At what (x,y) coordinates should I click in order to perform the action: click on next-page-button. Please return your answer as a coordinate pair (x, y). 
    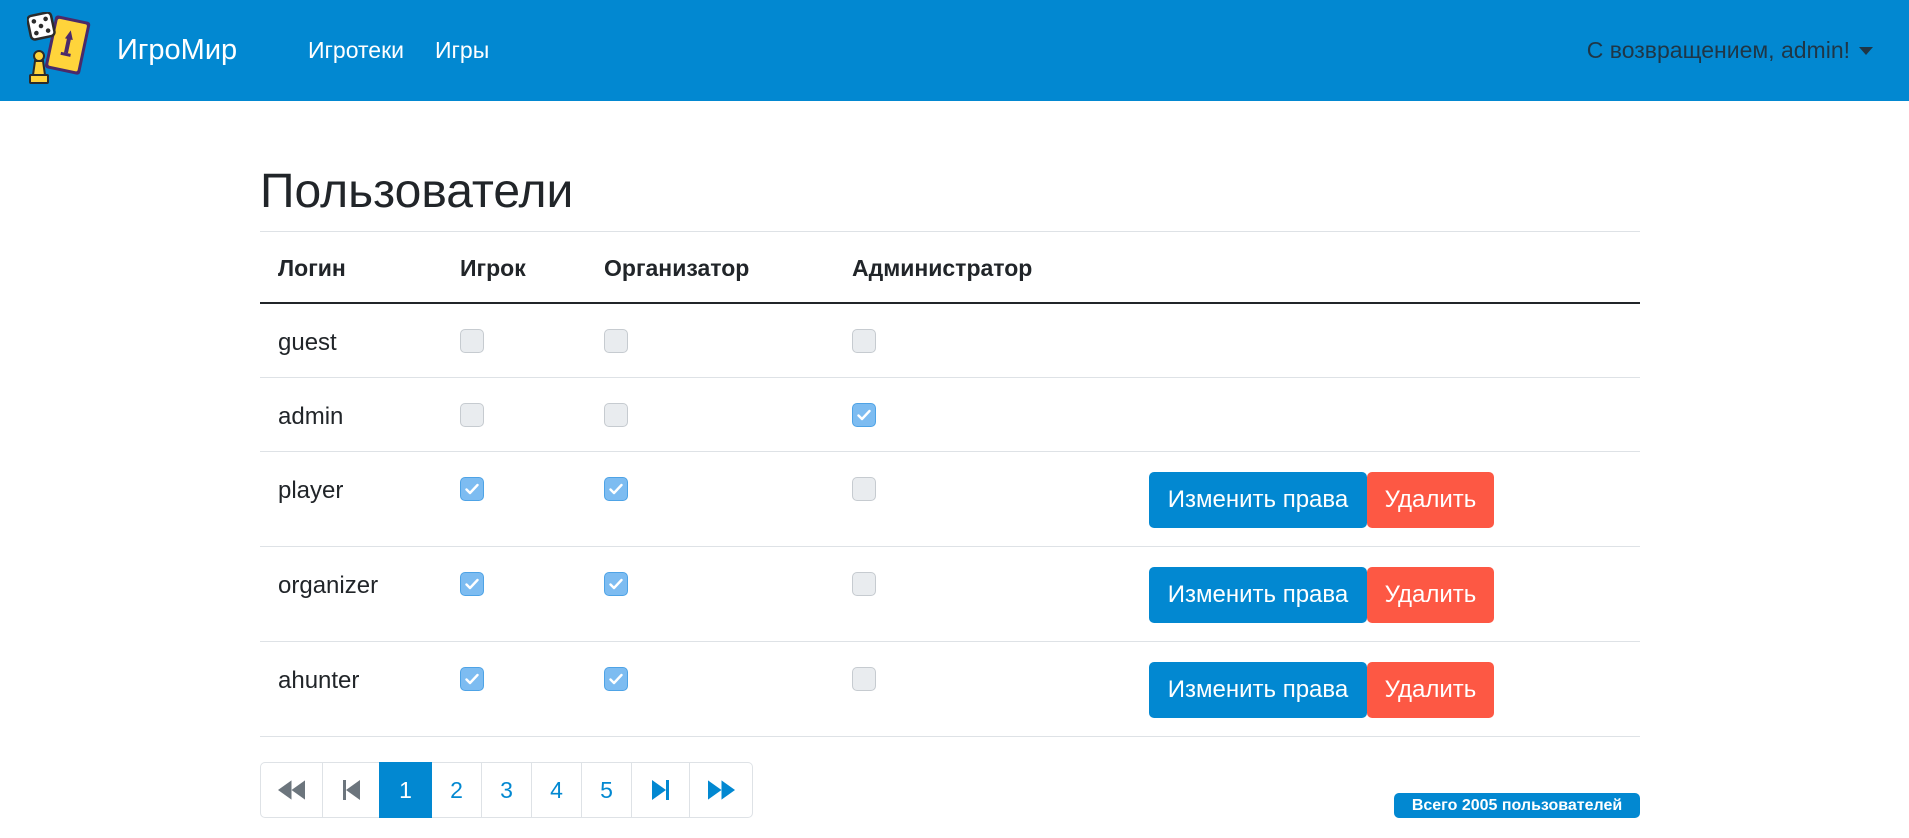
    Looking at the image, I should click on (660, 790).